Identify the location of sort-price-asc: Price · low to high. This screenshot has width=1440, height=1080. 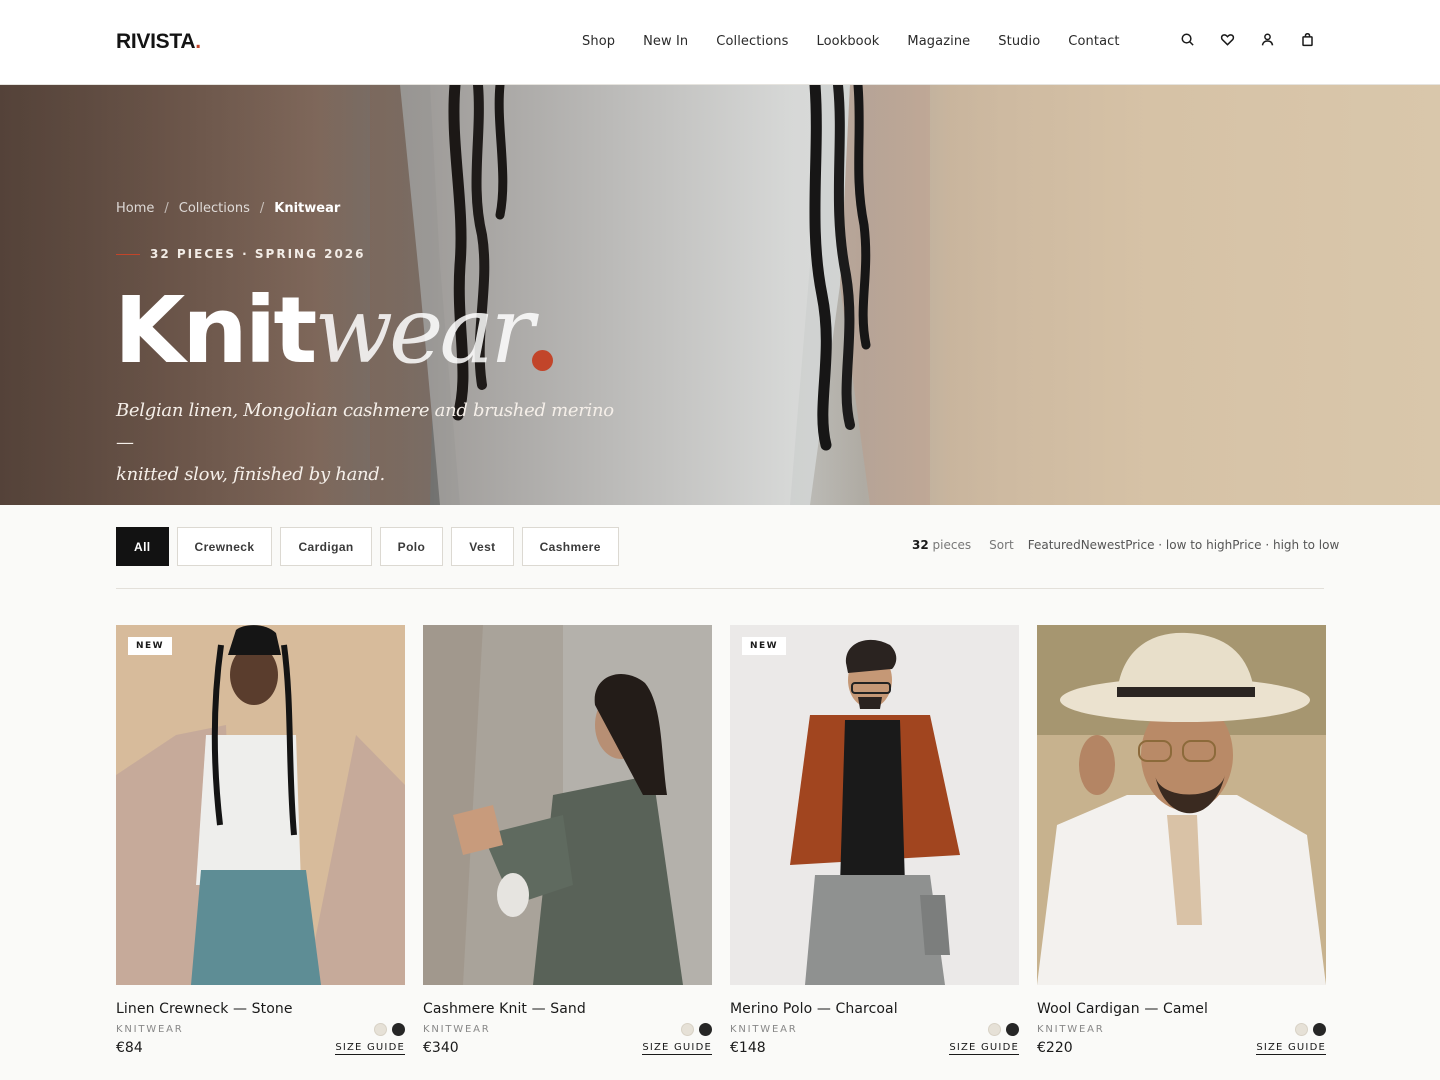
(1178, 545).